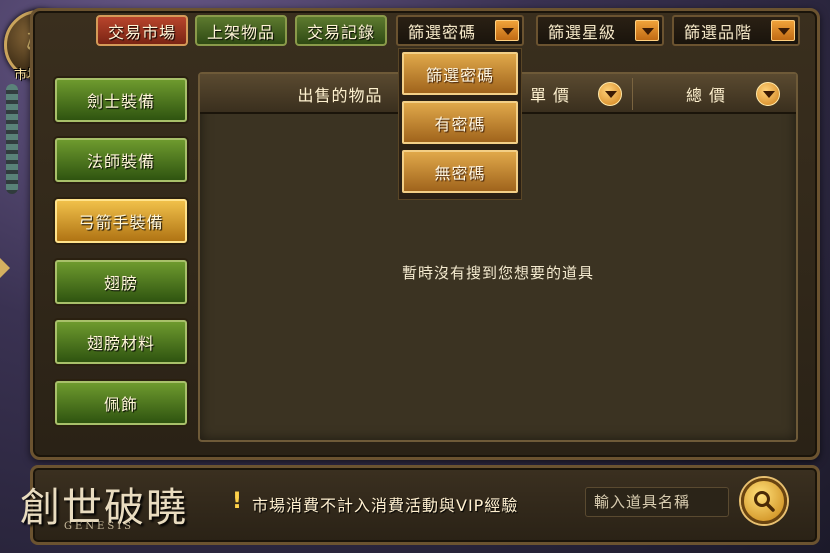  I want to click on filter-star-select: 篩選星級, so click(600, 30).